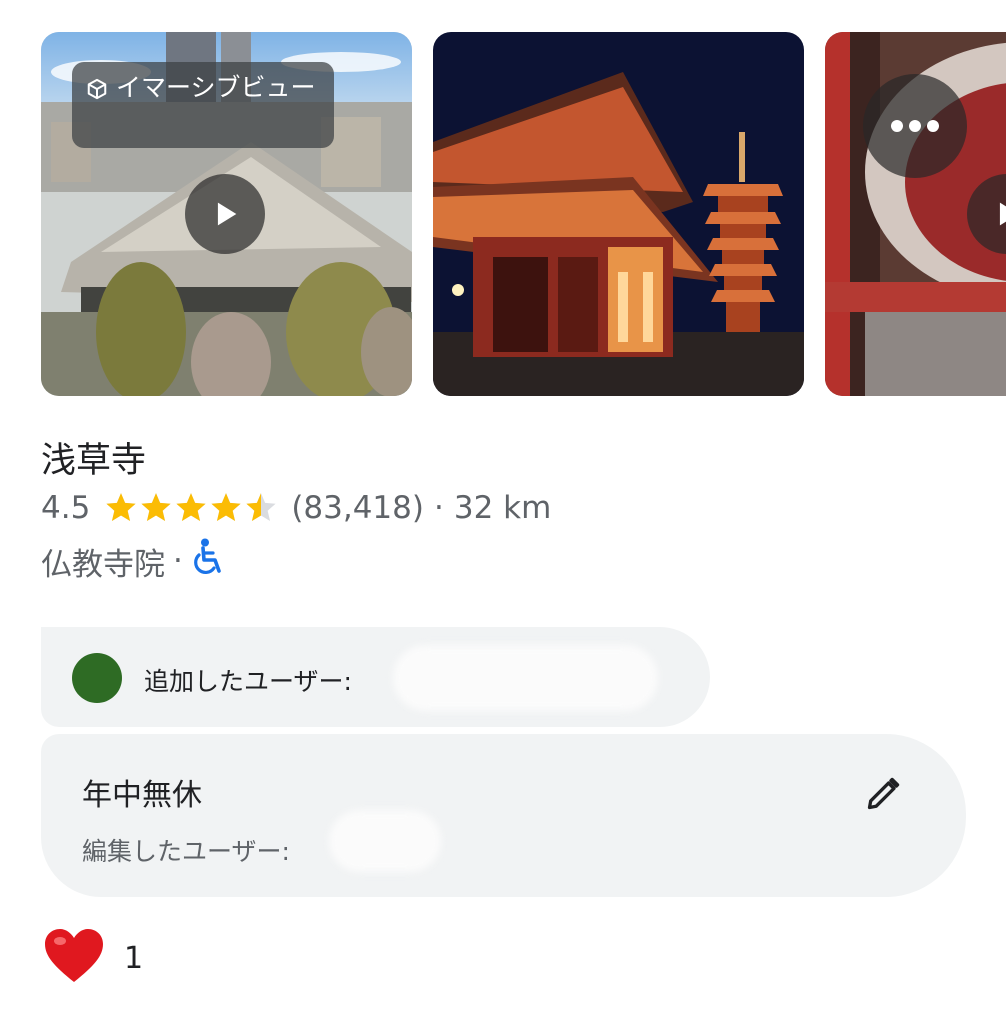  I want to click on pencil-icon, so click(883, 796).